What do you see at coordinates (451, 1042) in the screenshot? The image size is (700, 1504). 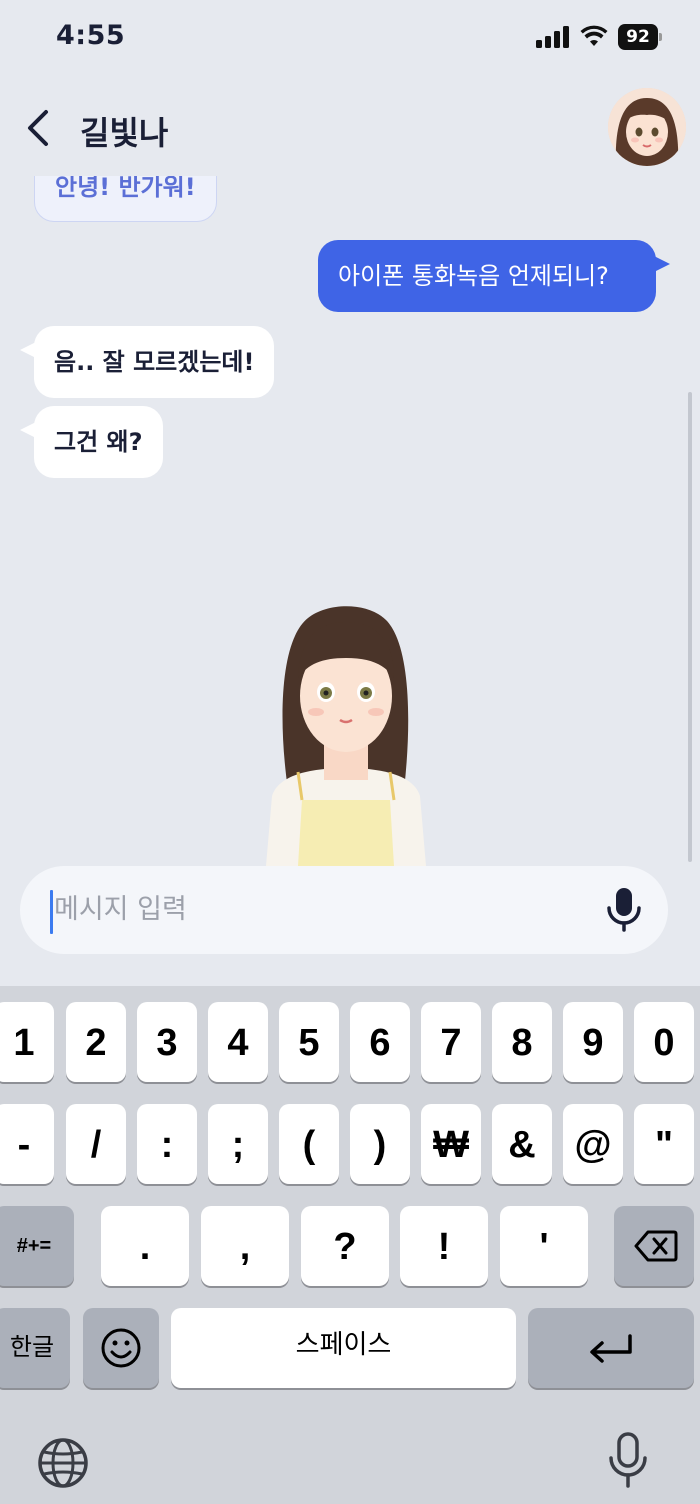 I see `key-7: 7` at bounding box center [451, 1042].